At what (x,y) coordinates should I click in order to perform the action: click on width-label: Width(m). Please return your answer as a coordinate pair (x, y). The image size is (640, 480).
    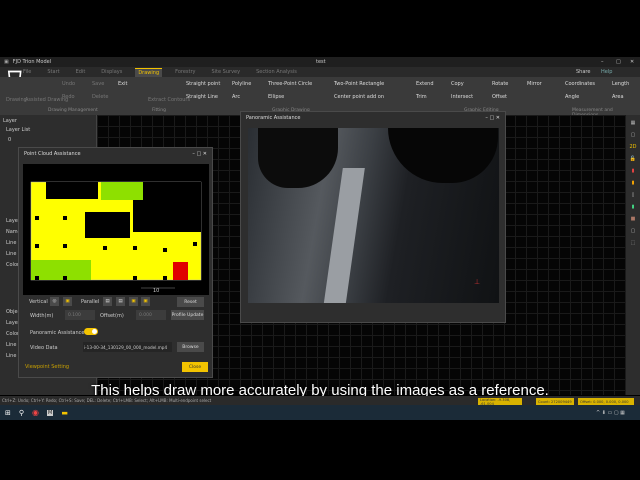
    Looking at the image, I should click on (42, 316).